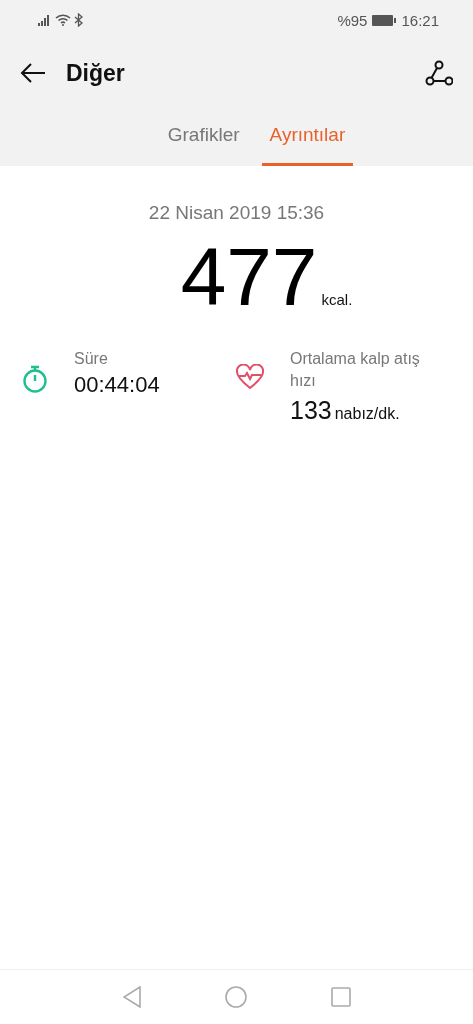  I want to click on stat-label: Ortalama kalp atış hızı, so click(355, 370).